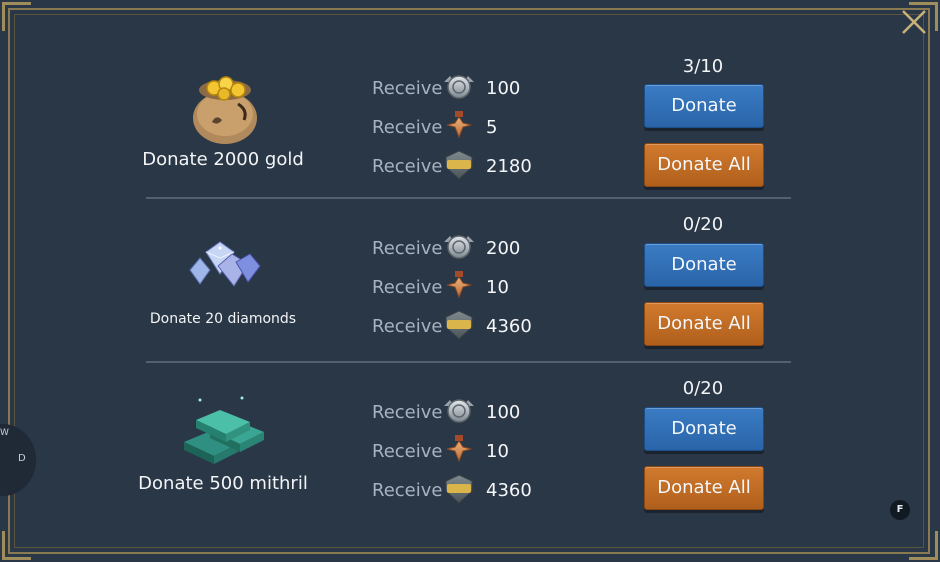 The height and width of the screenshot is (562, 940). Describe the element at coordinates (225, 430) in the screenshot. I see `mithril-bars-icon` at that location.